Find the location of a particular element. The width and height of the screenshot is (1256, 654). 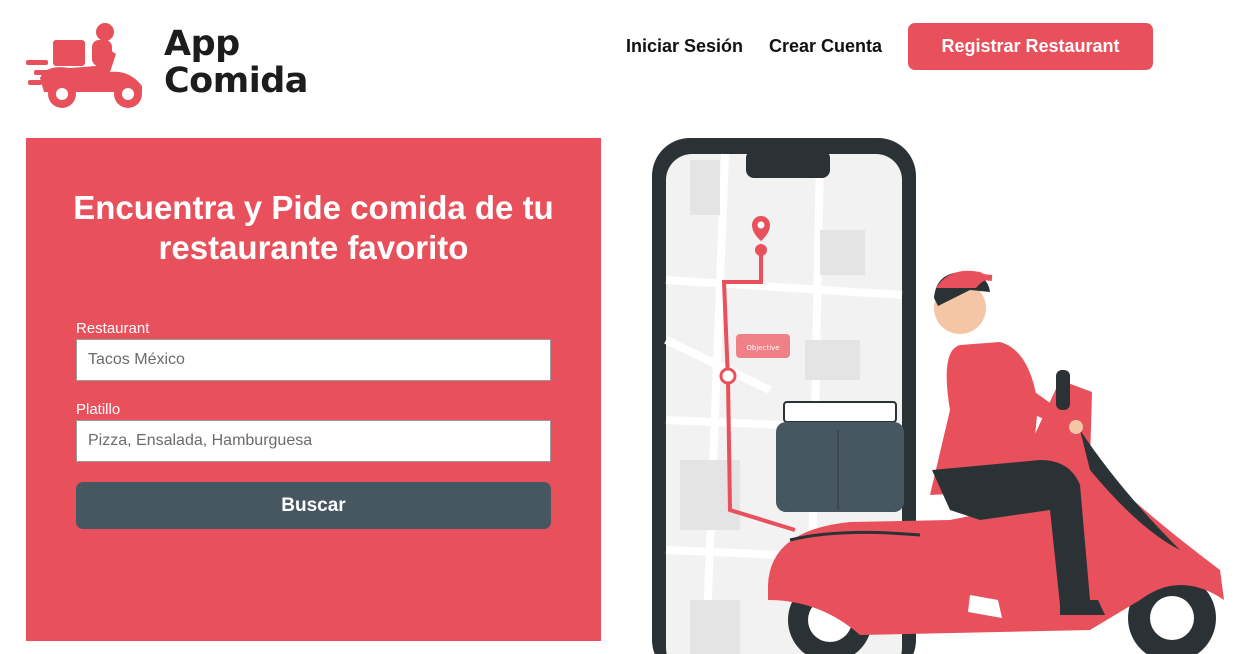

dish-input is located at coordinates (313, 441).